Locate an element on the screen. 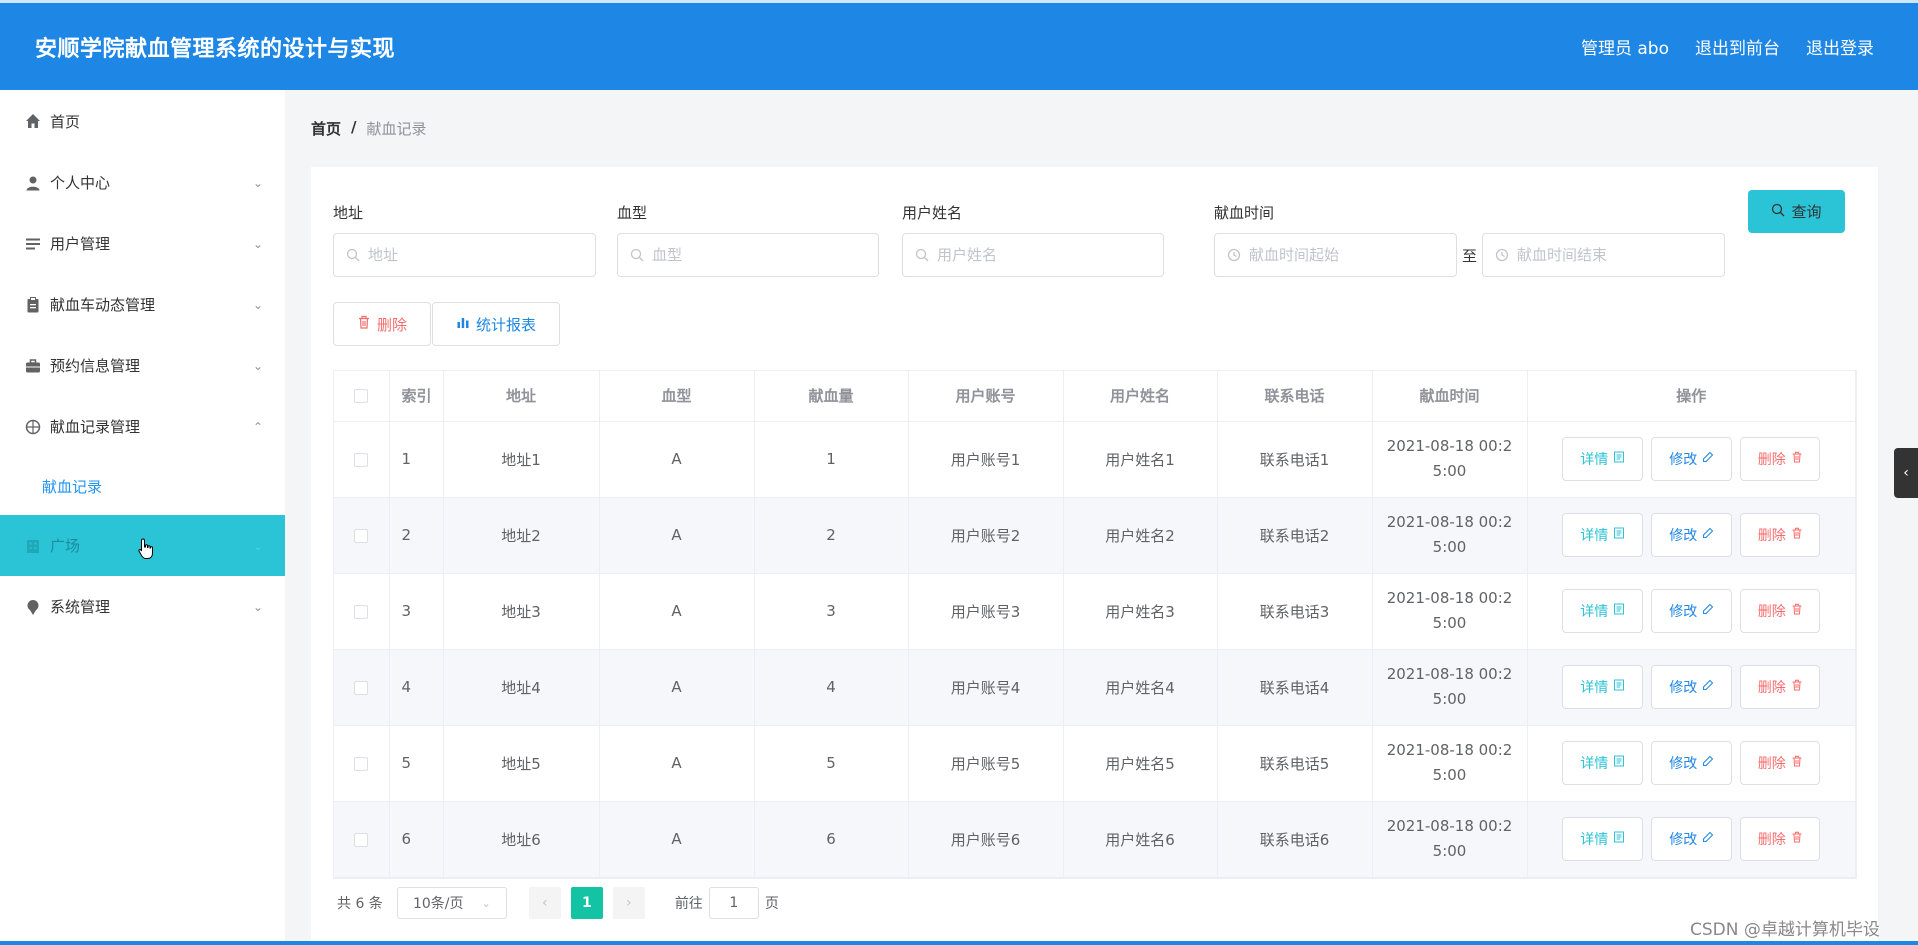  select-all-cell is located at coordinates (362, 396).